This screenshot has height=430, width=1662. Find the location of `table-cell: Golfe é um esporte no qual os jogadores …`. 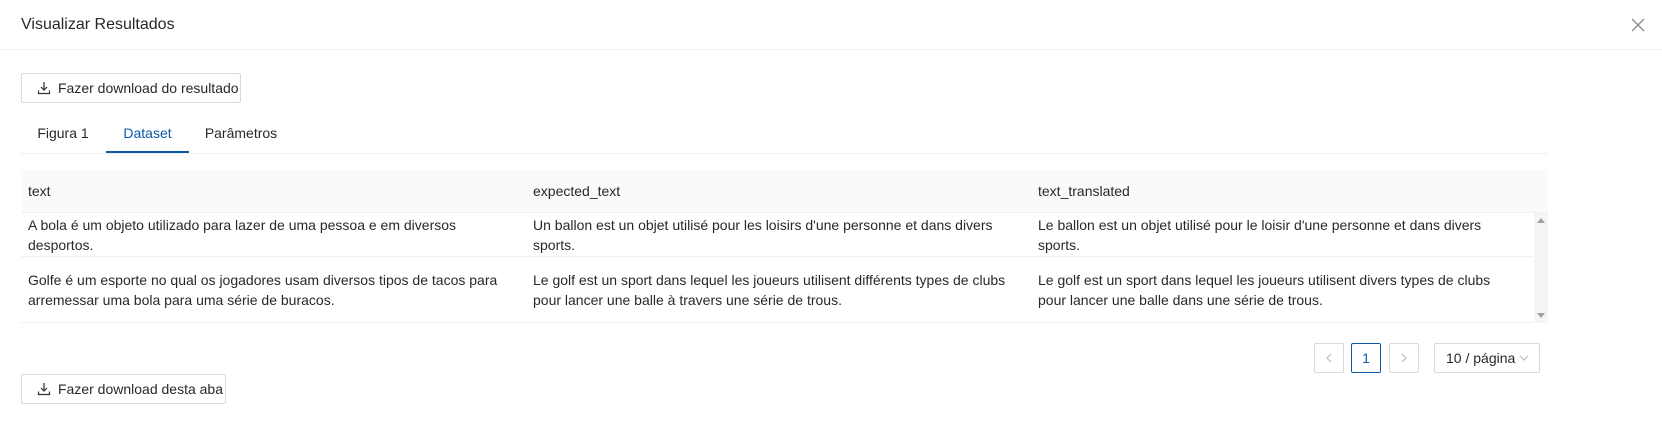

table-cell: Golfe é um esporte no qual os jogadores … is located at coordinates (263, 289).